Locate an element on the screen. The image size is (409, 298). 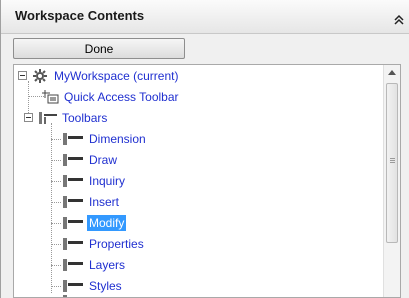
tree-node-toolbar: Insert is located at coordinates (91, 202).